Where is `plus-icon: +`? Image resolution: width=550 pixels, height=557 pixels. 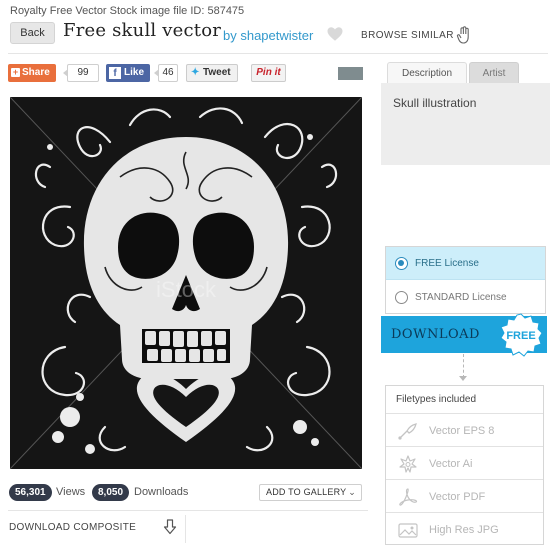
plus-icon: + is located at coordinates (15, 72).